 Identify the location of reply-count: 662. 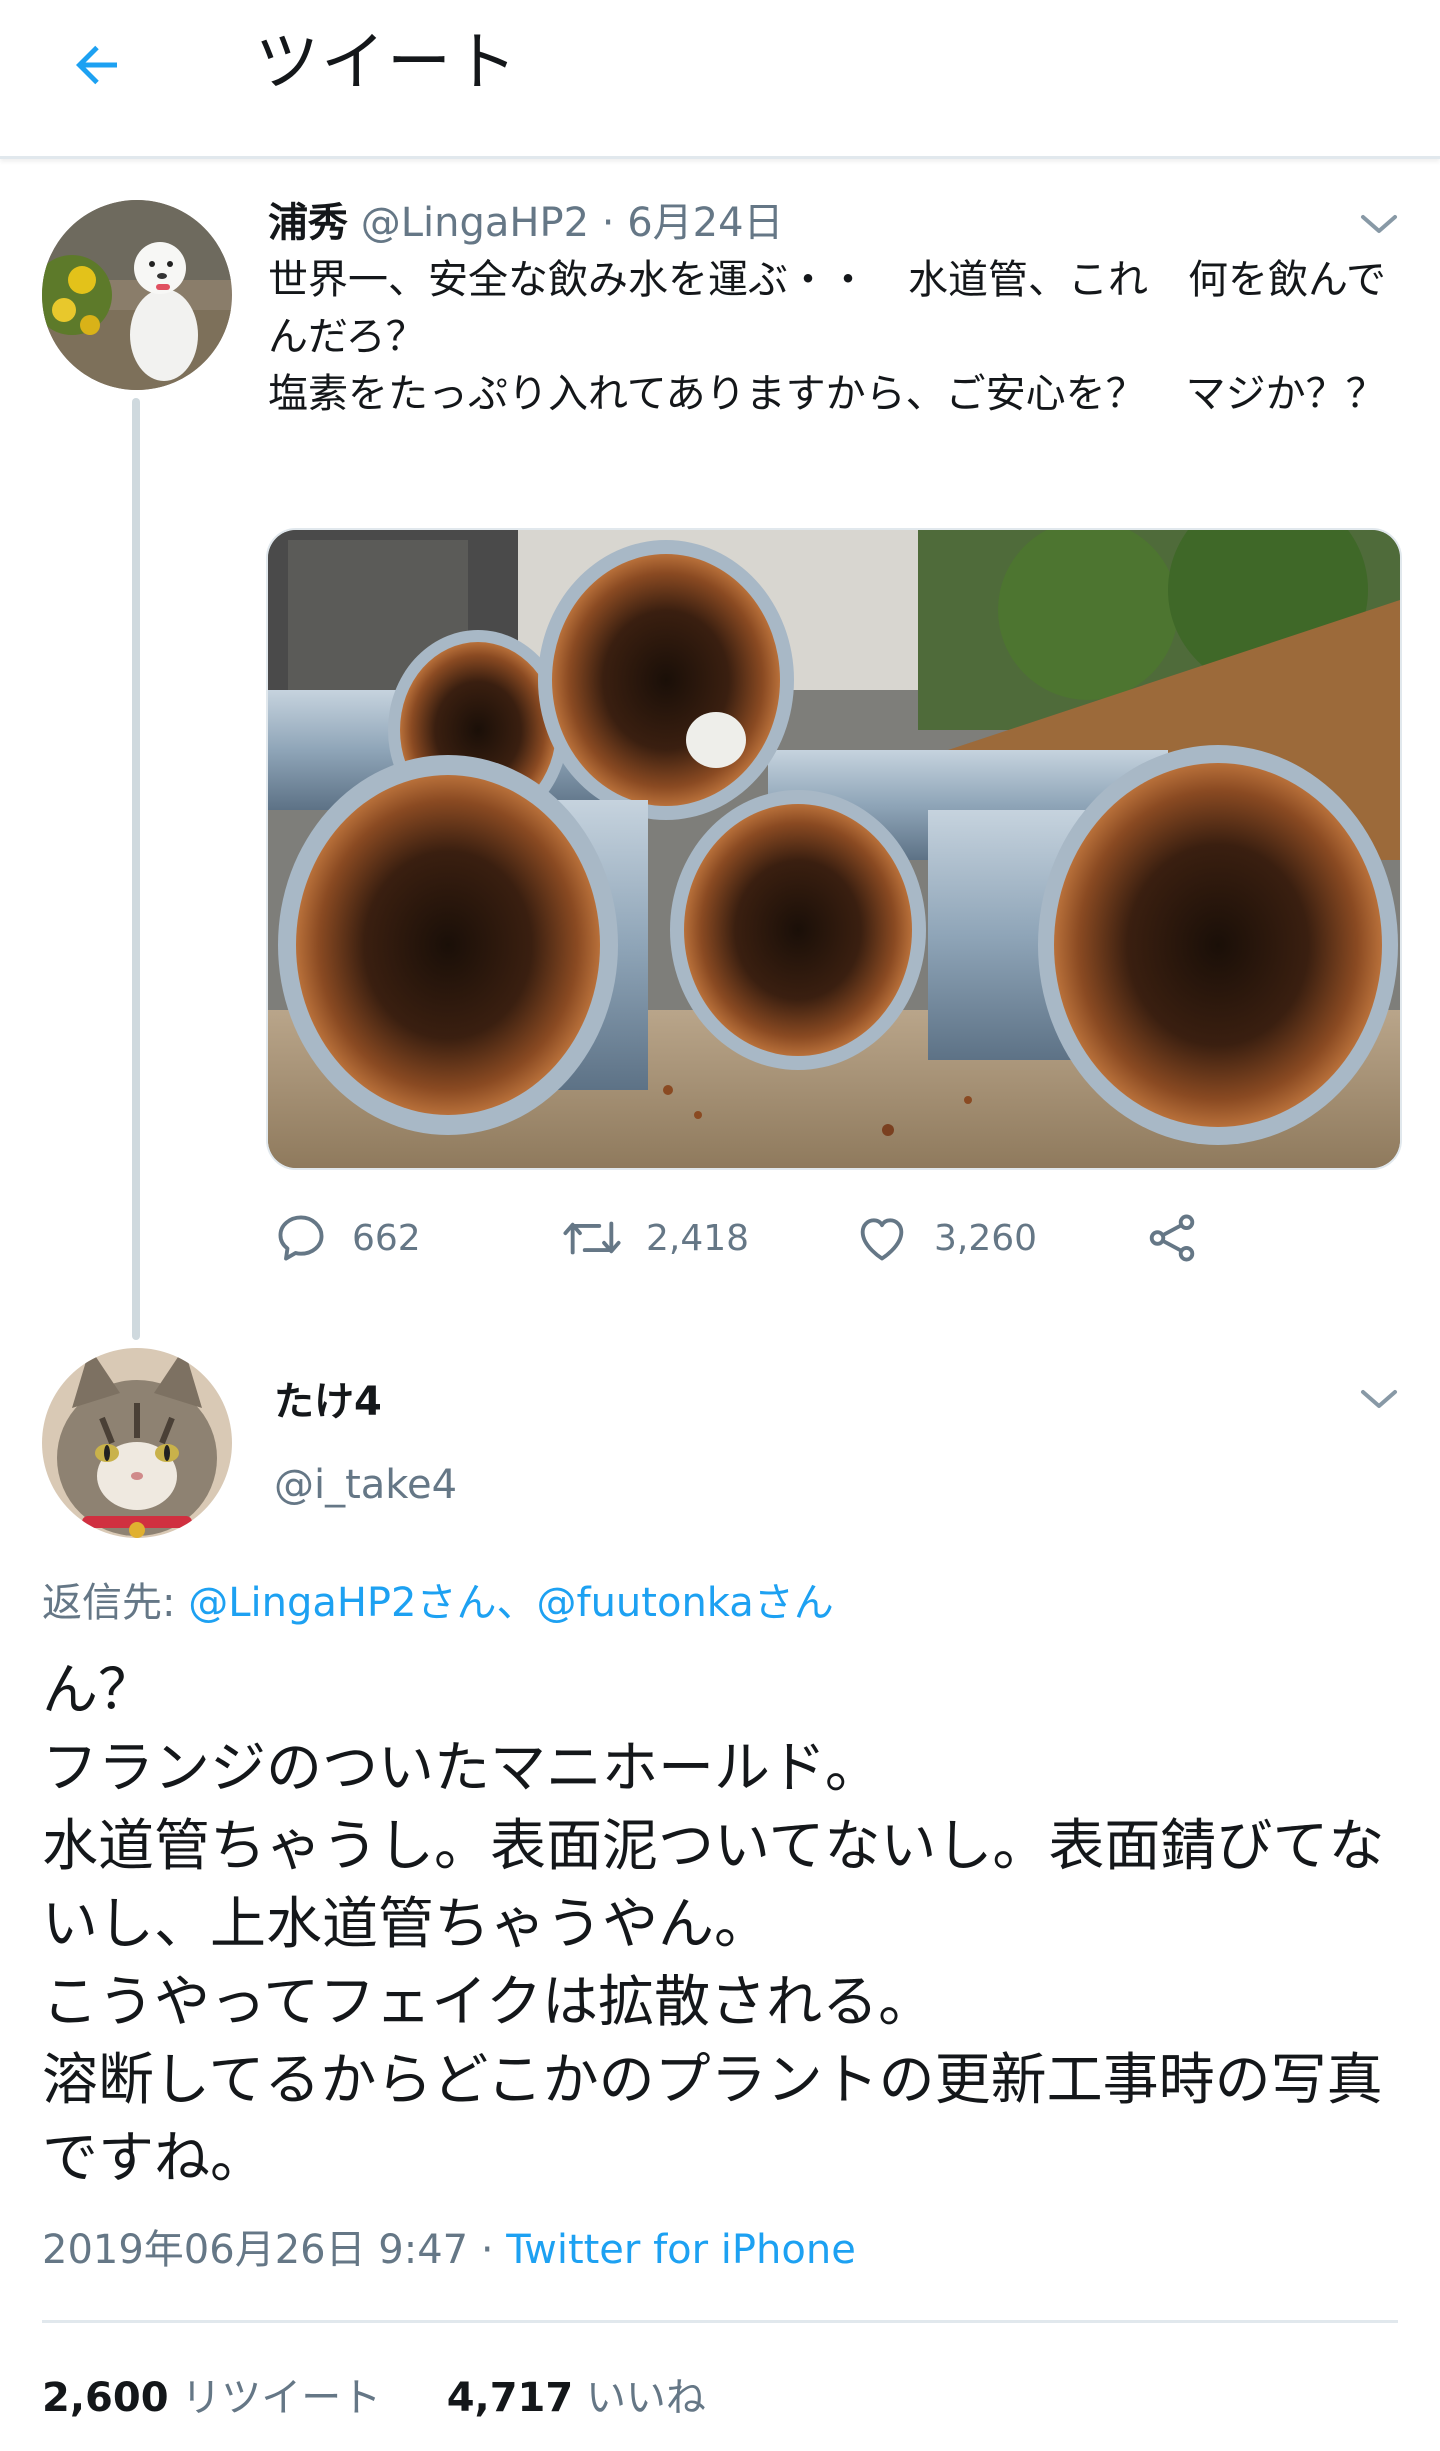
(386, 1238).